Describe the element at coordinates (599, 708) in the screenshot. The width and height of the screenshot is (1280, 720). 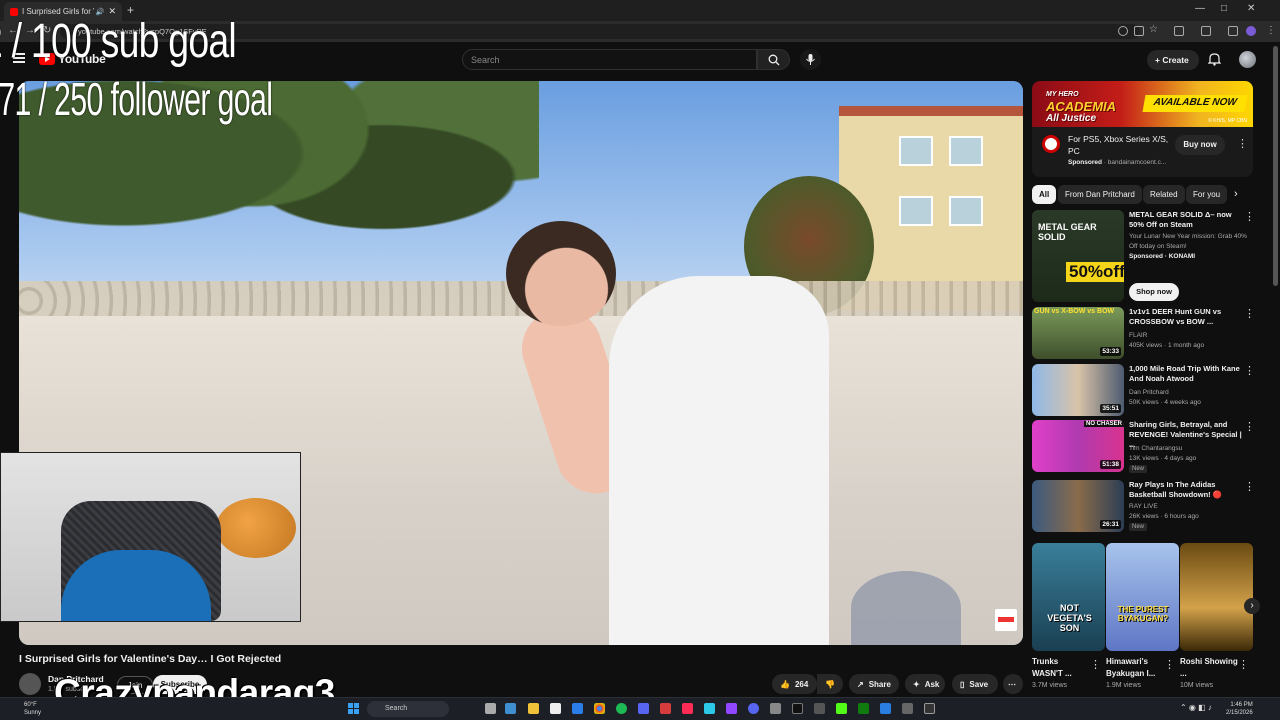
I see `chrome-icon` at that location.